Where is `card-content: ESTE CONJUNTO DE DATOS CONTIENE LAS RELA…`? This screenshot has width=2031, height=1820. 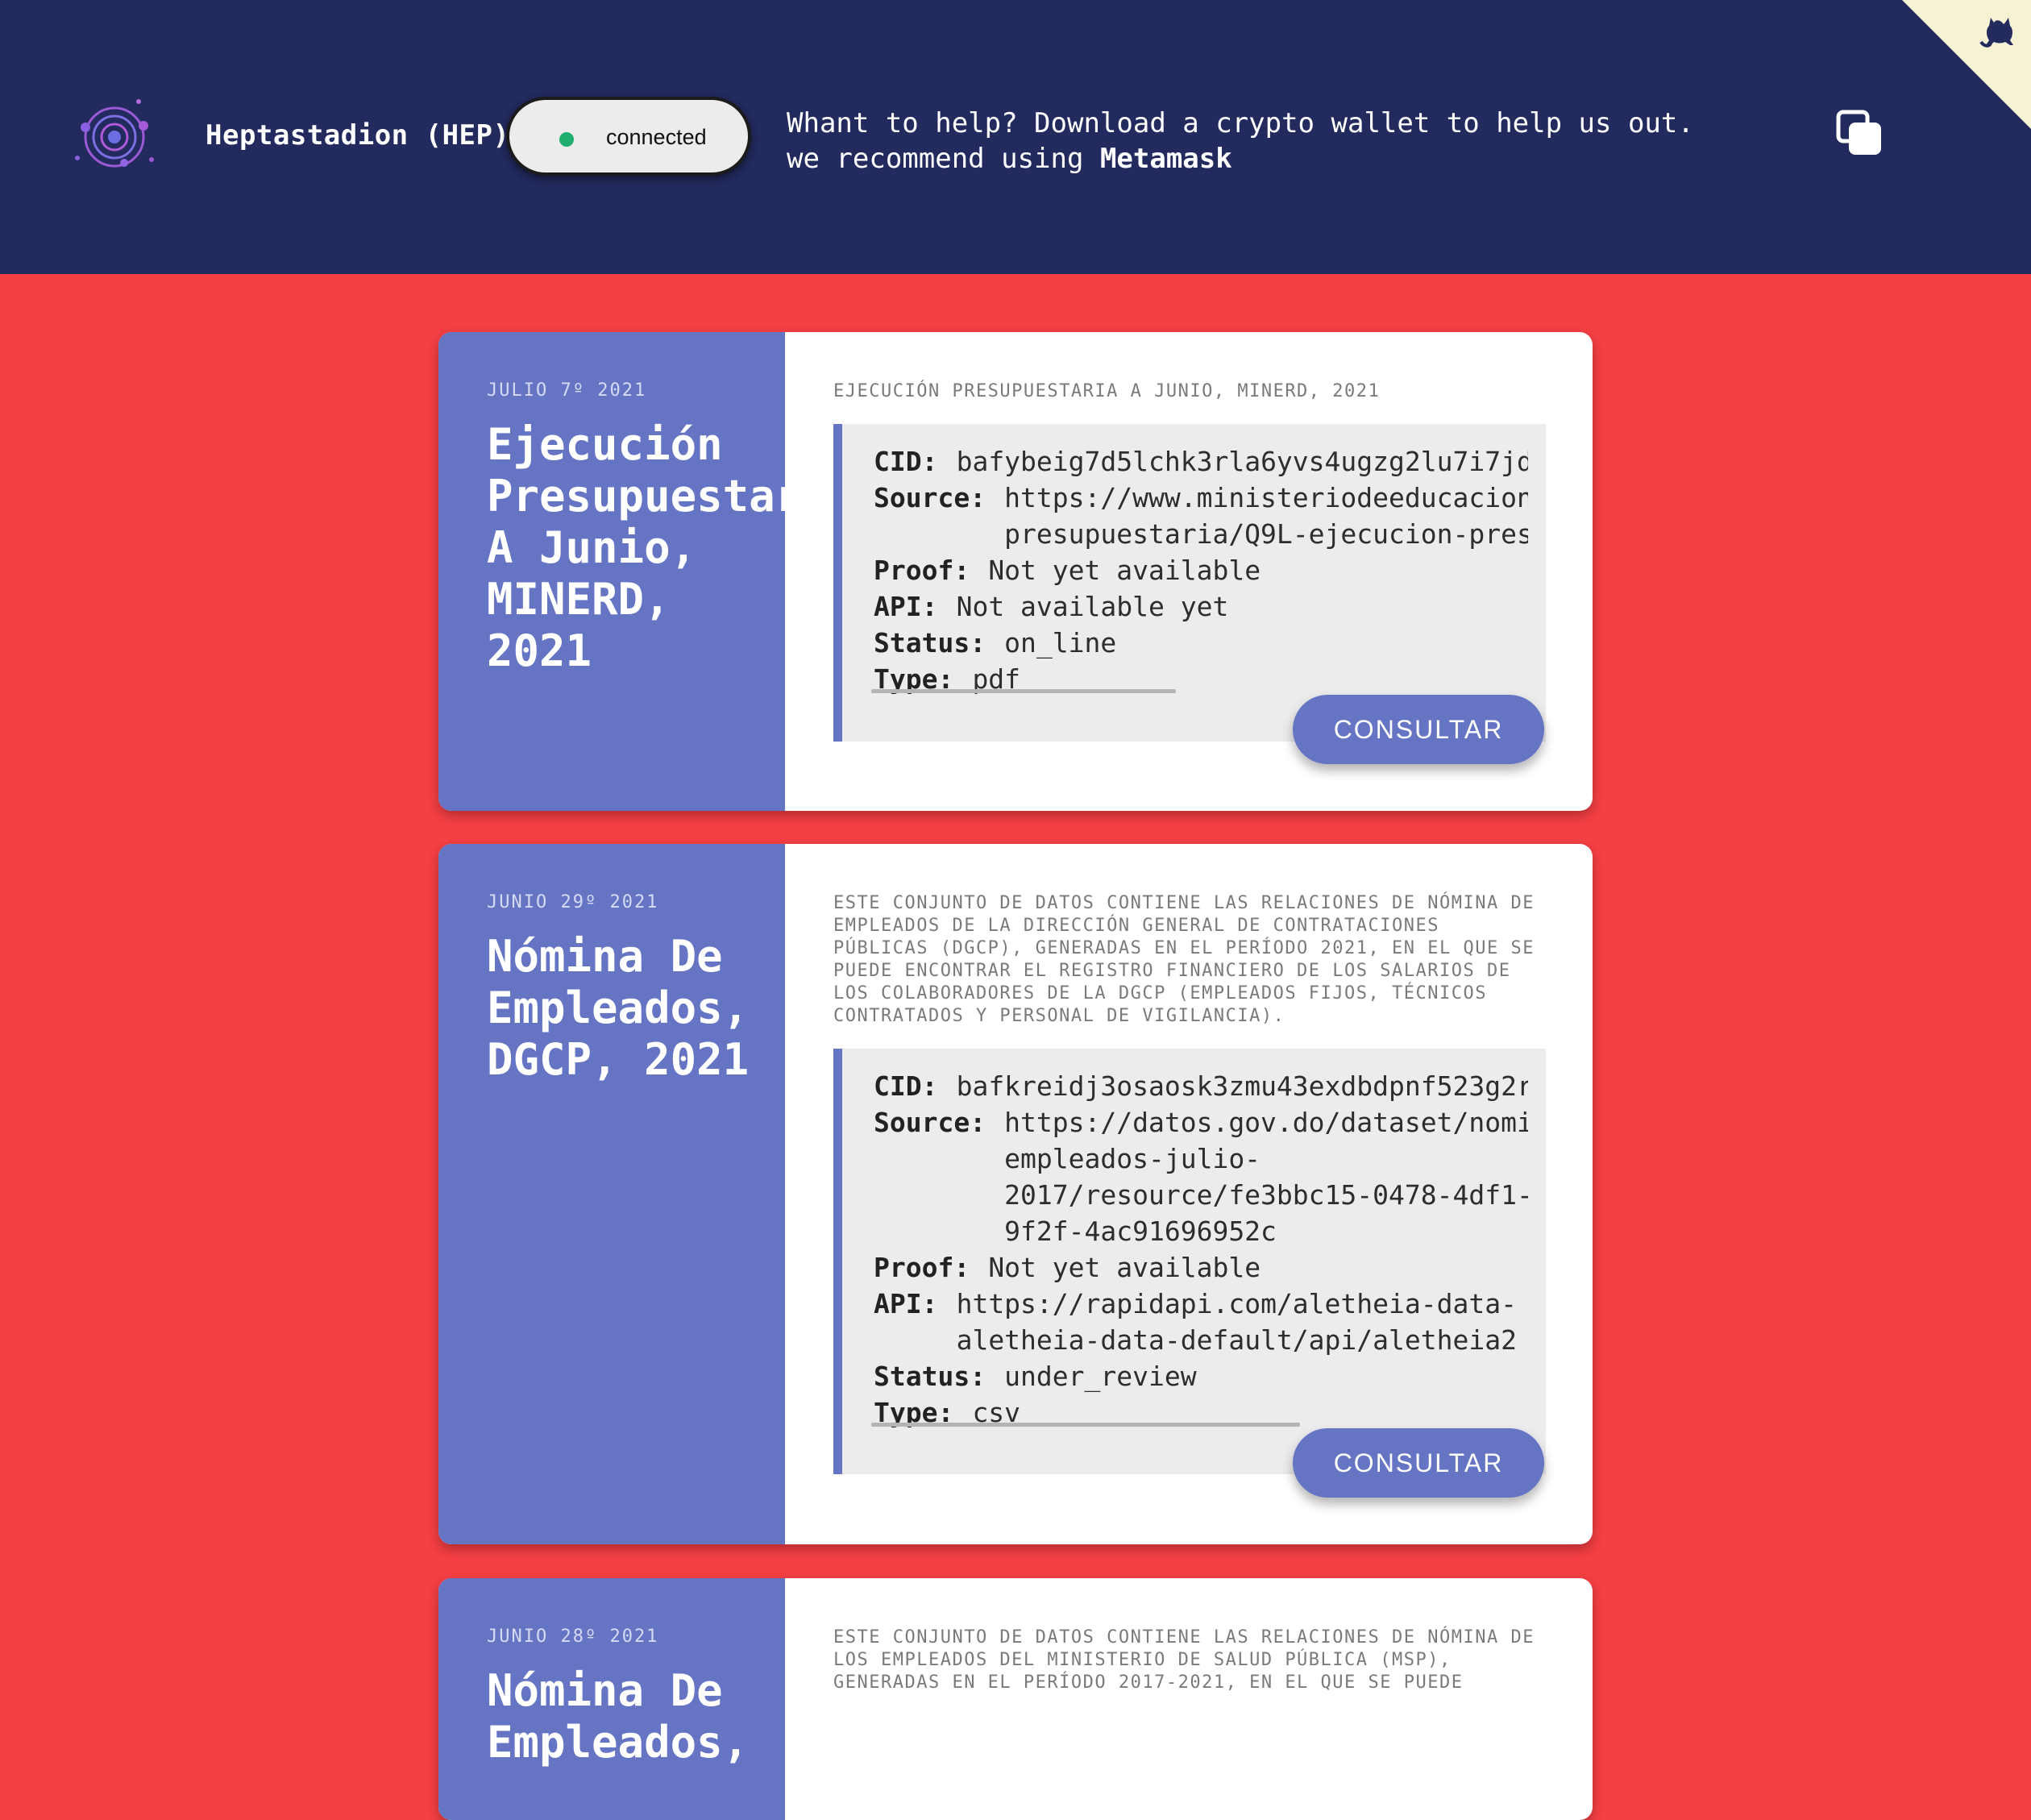 card-content: ESTE CONJUNTO DE DATOS CONTIENE LAS RELA… is located at coordinates (1189, 1699).